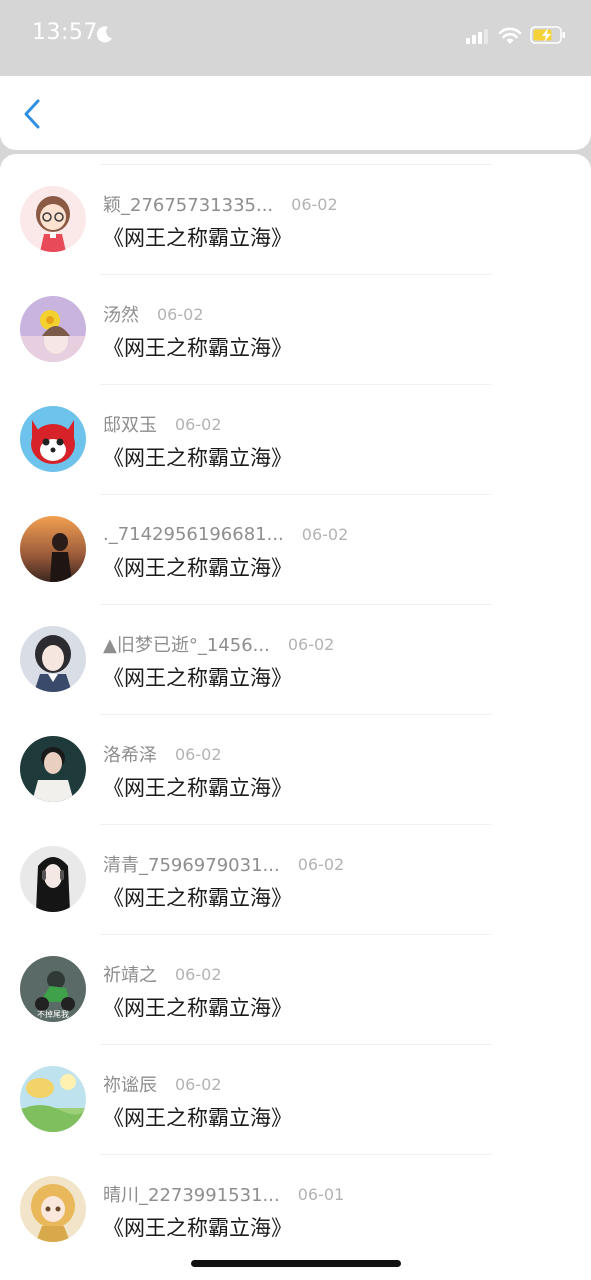 The width and height of the screenshot is (591, 1280). I want to click on battery-icon, so click(547, 35).